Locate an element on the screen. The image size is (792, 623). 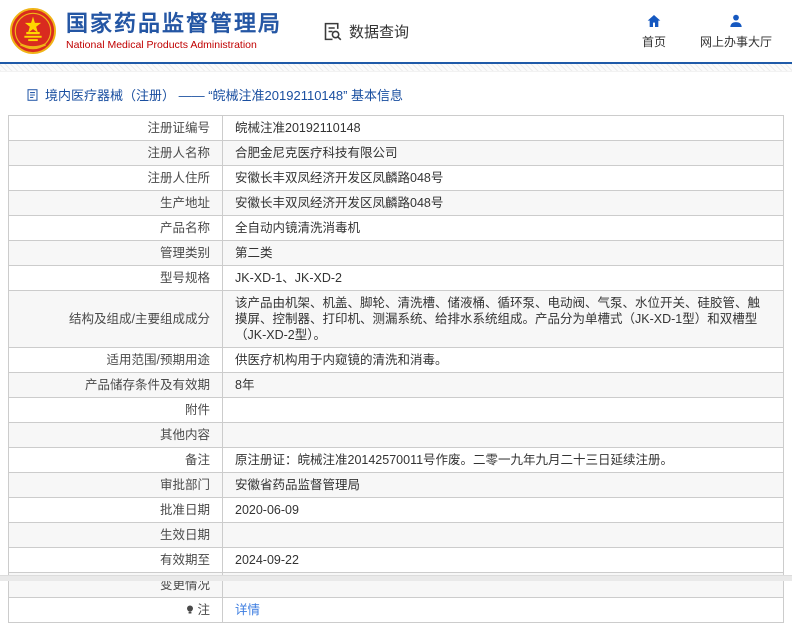
table-row: 注册证编号 皖械注准20192110148 is located at coordinates (396, 128).